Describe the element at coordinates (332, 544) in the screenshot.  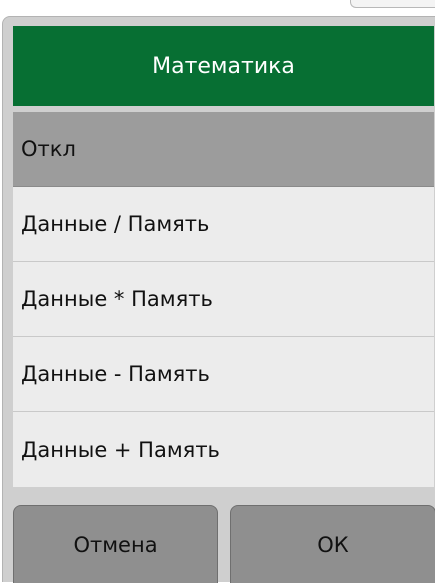
I see `ok-button: ОК` at that location.